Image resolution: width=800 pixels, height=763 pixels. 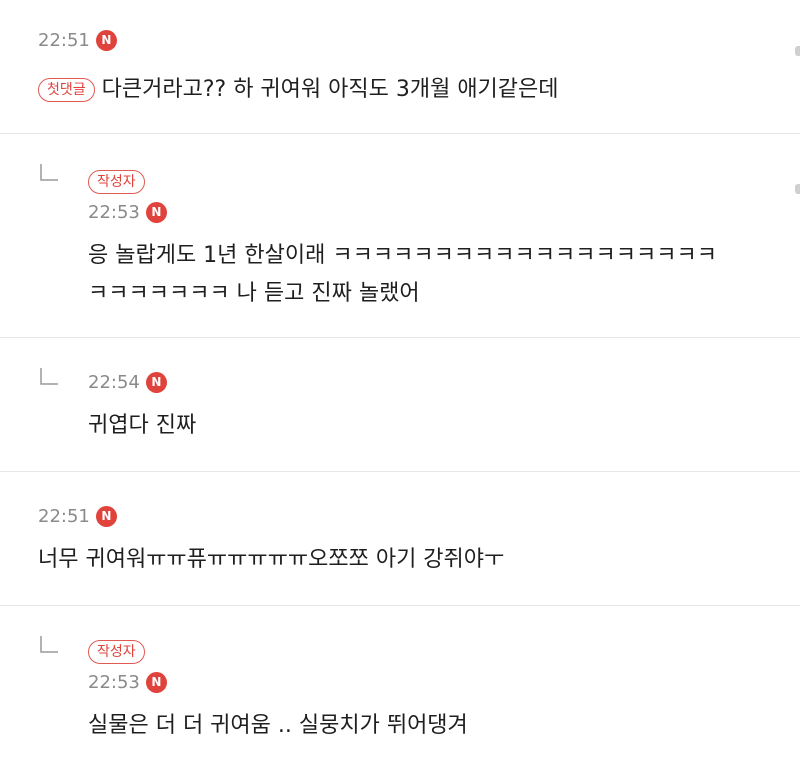 What do you see at coordinates (278, 725) in the screenshot?
I see `comment-text: 실물은 더 더 귀여움 .. 실뭉치가 뛰어댕겨` at bounding box center [278, 725].